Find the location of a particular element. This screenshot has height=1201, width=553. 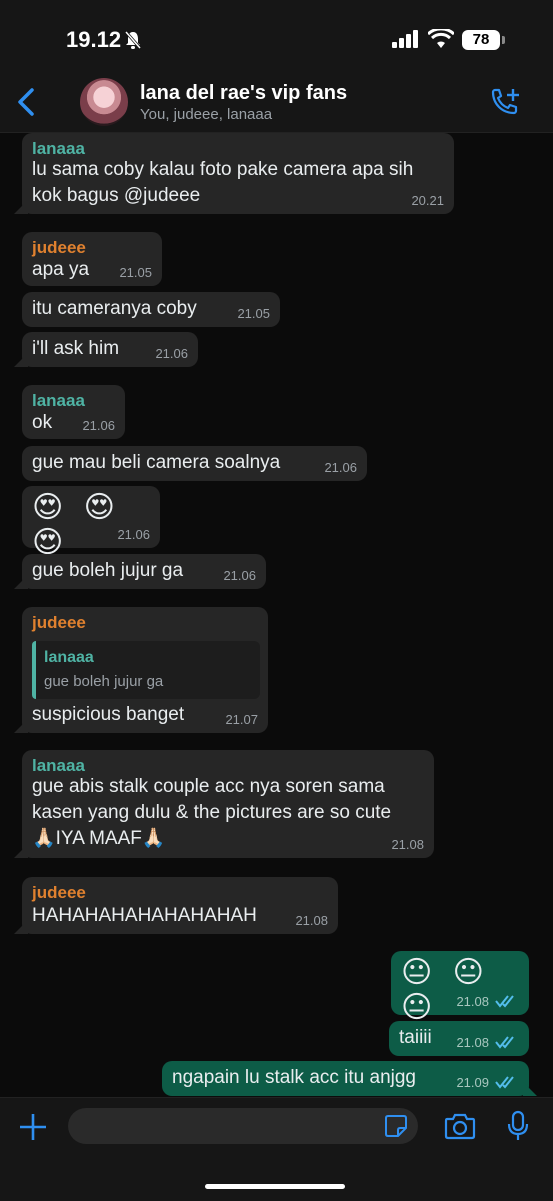

sticker-icon is located at coordinates (396, 1126).